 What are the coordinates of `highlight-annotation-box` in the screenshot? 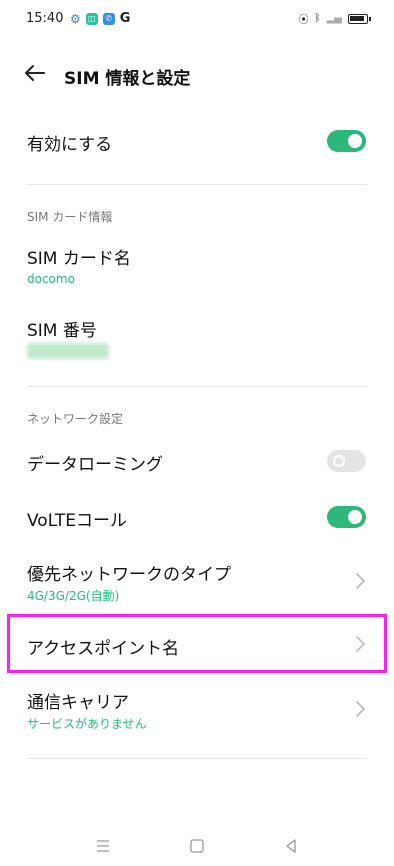 It's located at (197, 643).